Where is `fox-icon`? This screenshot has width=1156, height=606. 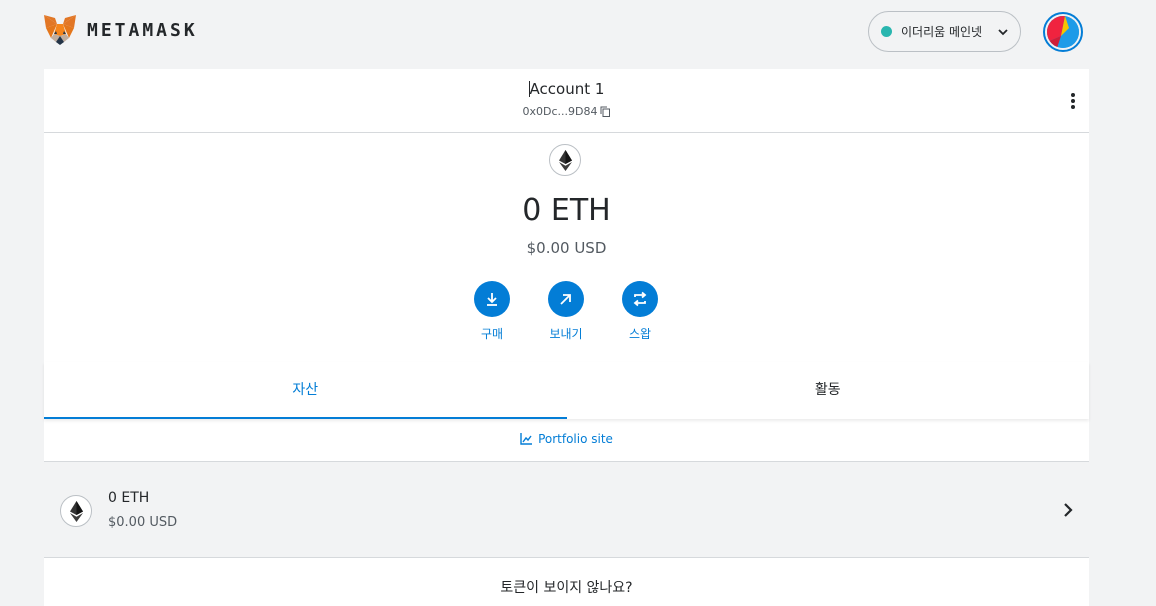 fox-icon is located at coordinates (60, 30).